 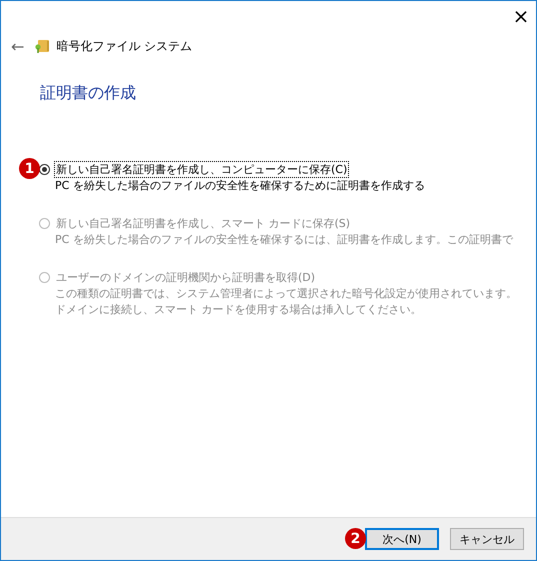 I want to click on back-button: ←, so click(x=17, y=46).